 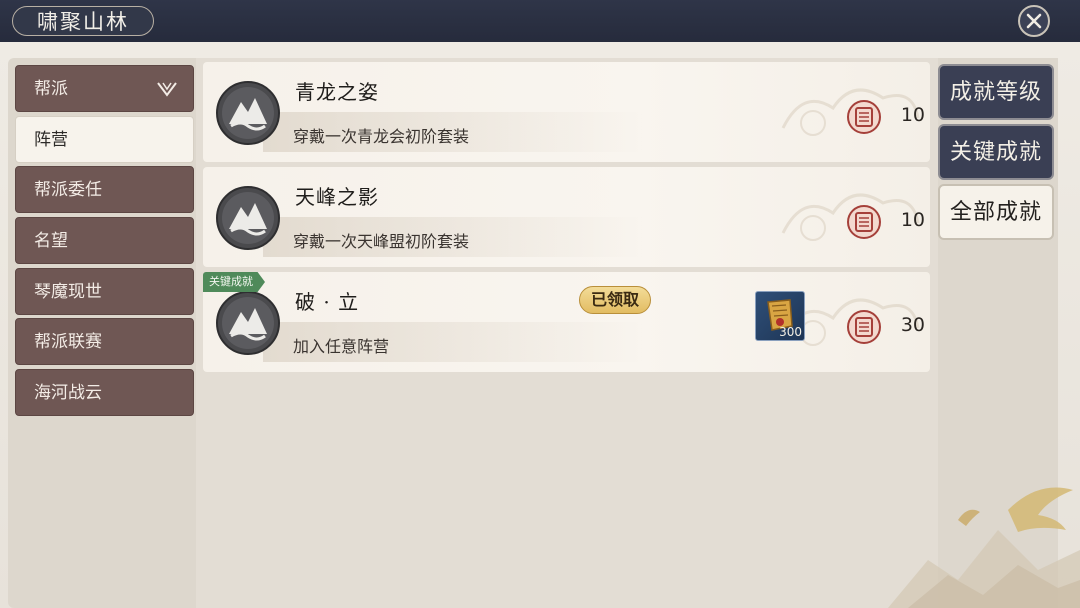 What do you see at coordinates (104, 291) in the screenshot?
I see `sidebar-item-qinmo-xianshi: 琴魔现世` at bounding box center [104, 291].